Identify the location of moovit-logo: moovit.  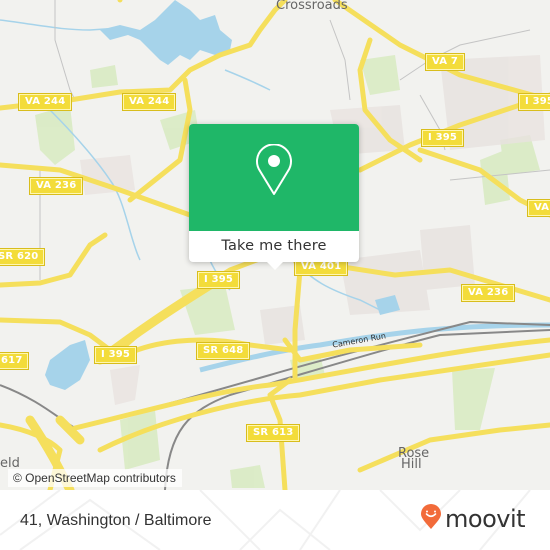
(473, 519).